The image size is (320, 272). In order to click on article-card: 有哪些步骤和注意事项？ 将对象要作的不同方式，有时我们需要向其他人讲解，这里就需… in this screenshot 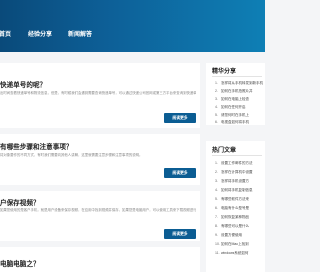, I will do `click(100, 159)`.